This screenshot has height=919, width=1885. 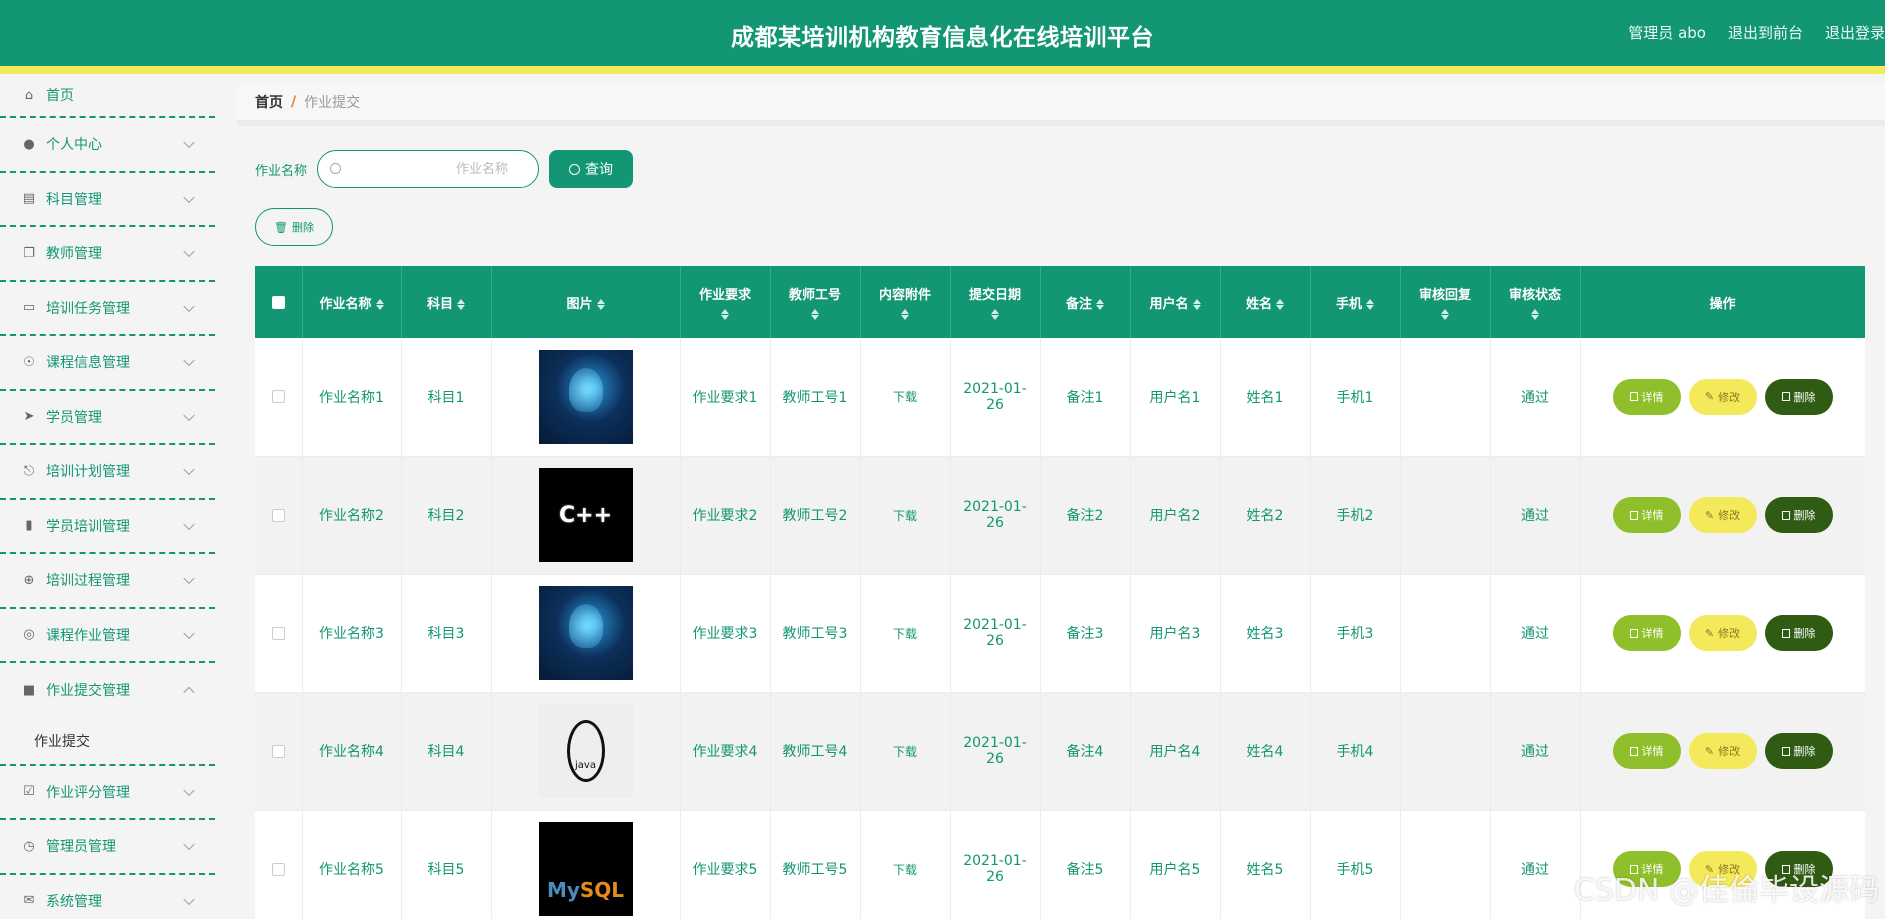 I want to click on homework-image: C++, so click(x=585, y=515).